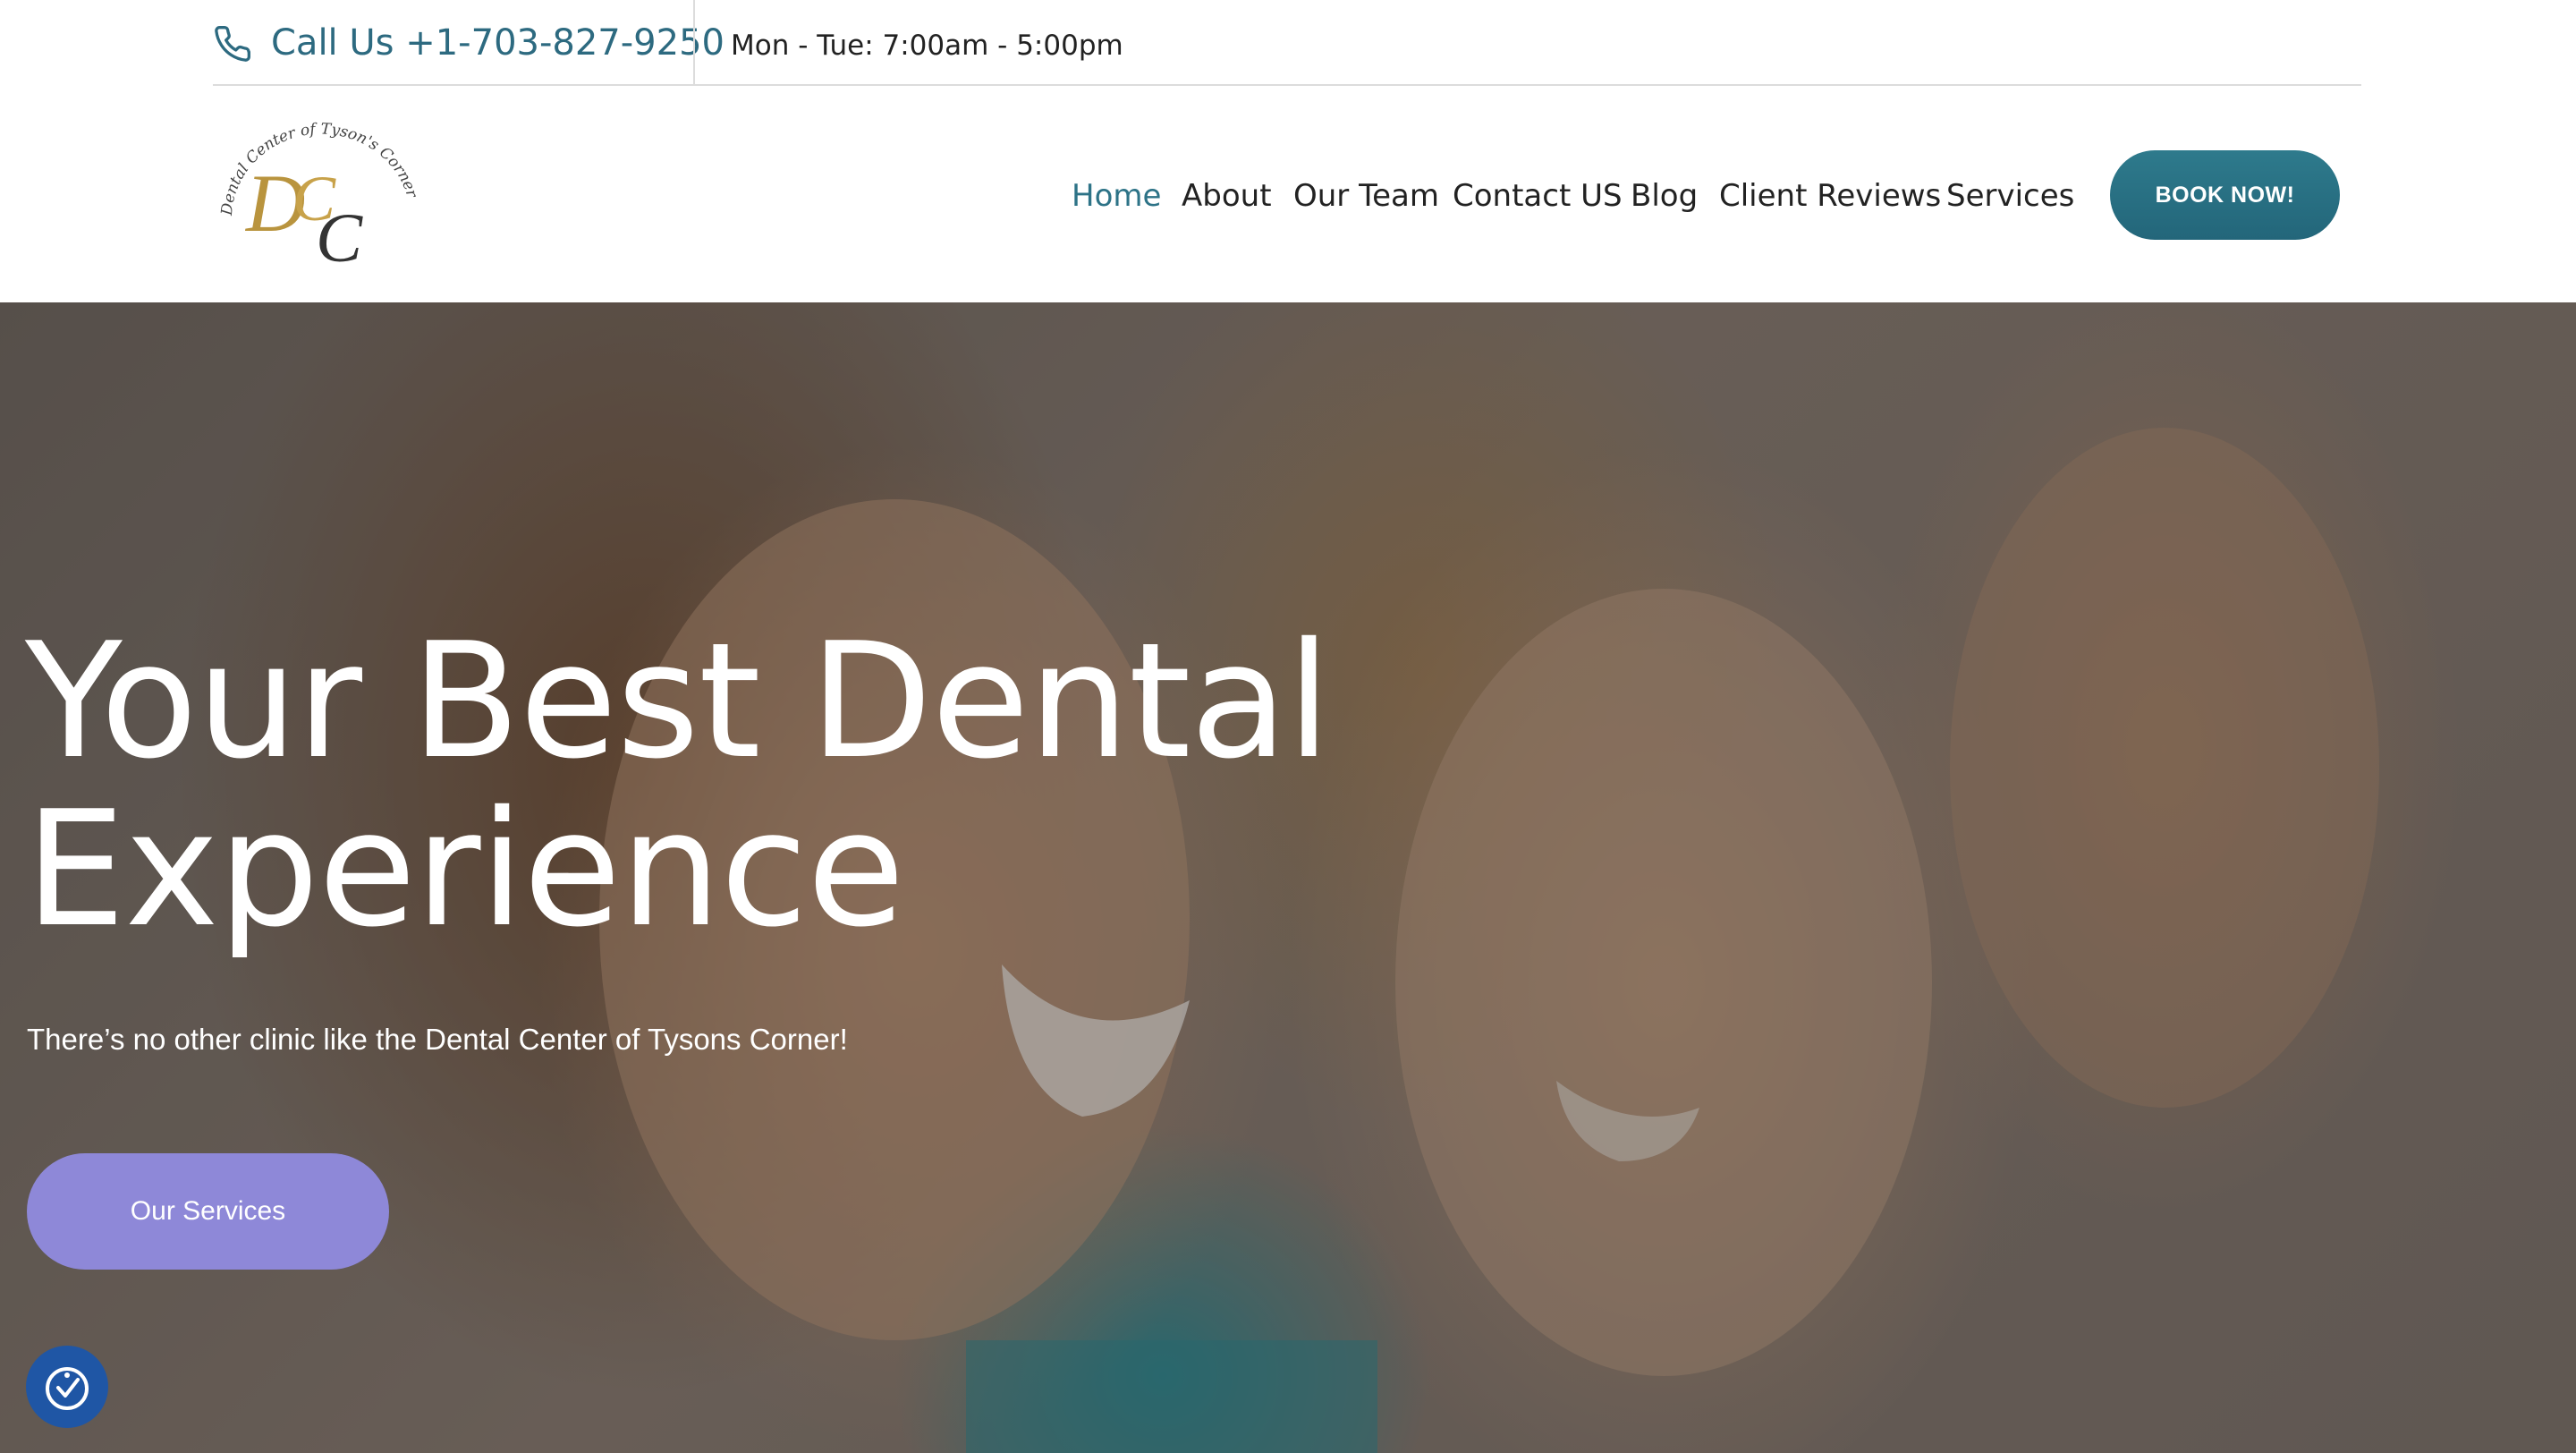 The image size is (2576, 1453). What do you see at coordinates (339, 236) in the screenshot?
I see `svg-text: C` at bounding box center [339, 236].